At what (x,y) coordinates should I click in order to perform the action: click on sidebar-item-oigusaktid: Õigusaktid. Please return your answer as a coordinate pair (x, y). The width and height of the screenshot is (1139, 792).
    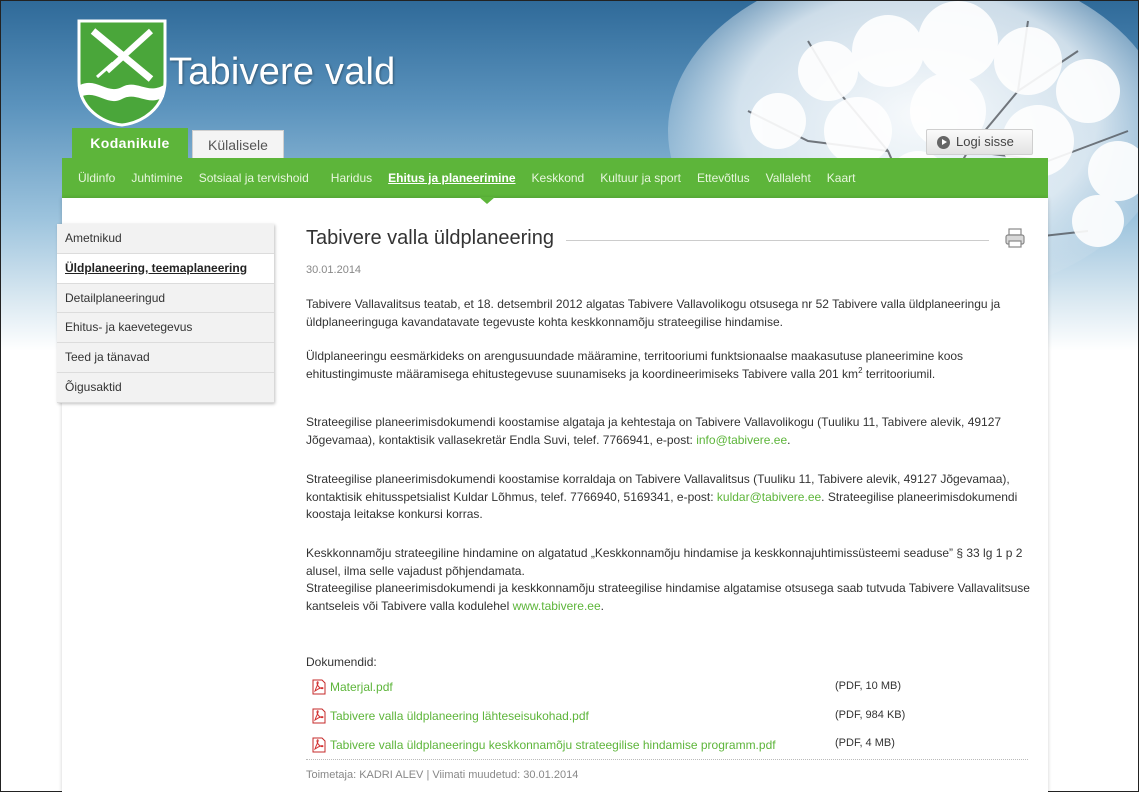
    Looking at the image, I should click on (165, 387).